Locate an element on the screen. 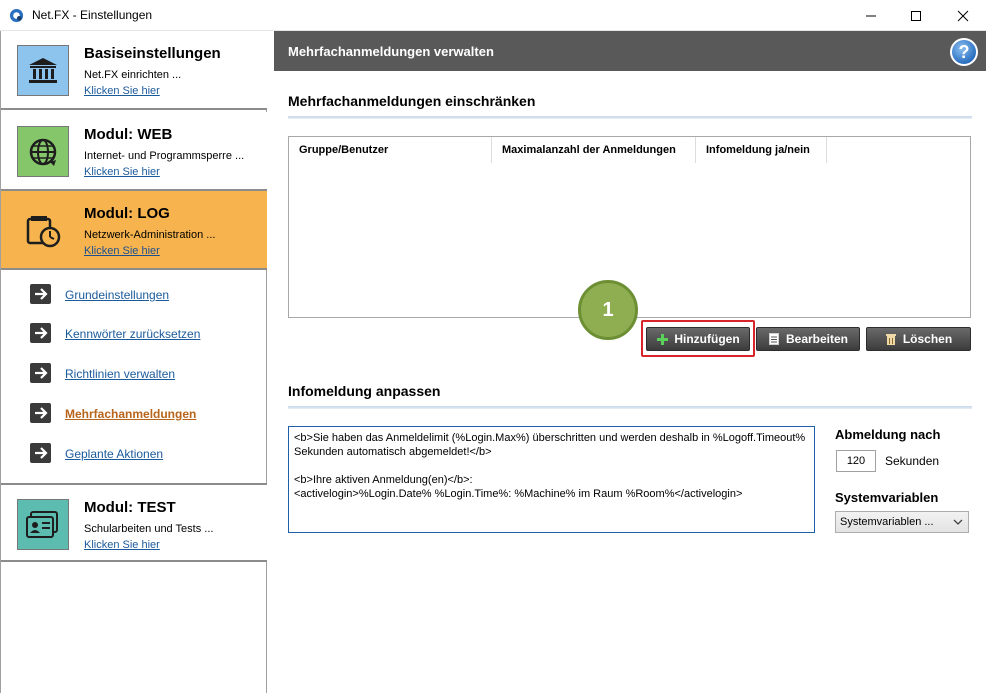 The width and height of the screenshot is (986, 693). logout-unit: Sekunden is located at coordinates (912, 461).